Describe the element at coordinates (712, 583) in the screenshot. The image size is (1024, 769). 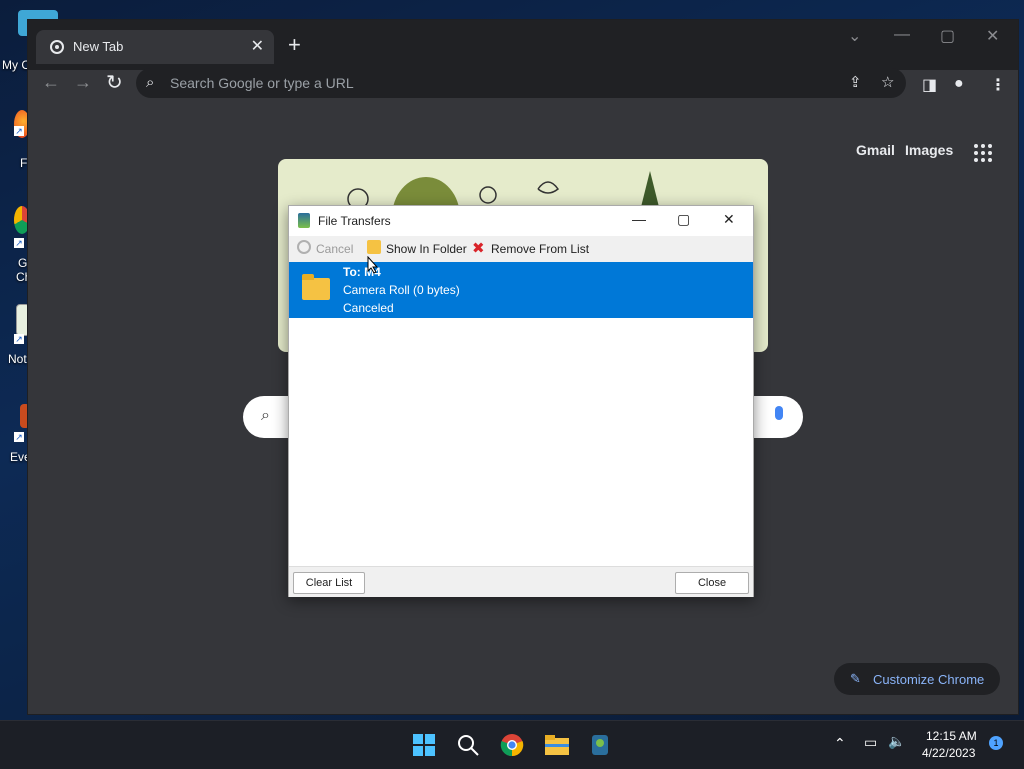
I see `close-button: Close` at that location.